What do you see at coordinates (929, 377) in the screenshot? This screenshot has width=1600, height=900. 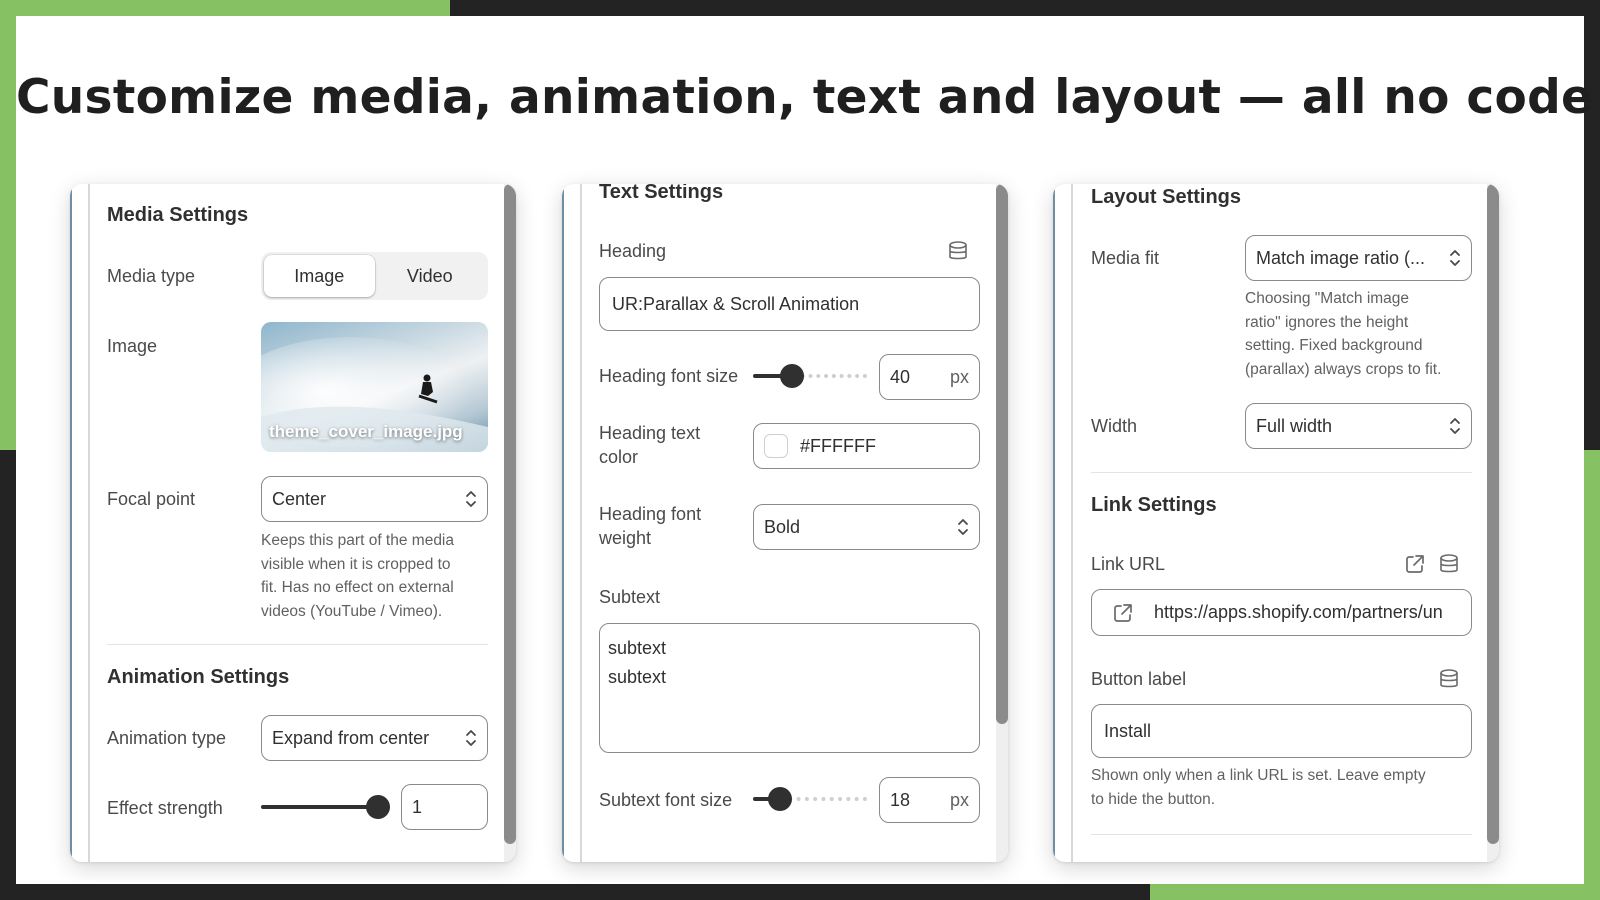 I see `heading-font-size-input: 40 px` at bounding box center [929, 377].